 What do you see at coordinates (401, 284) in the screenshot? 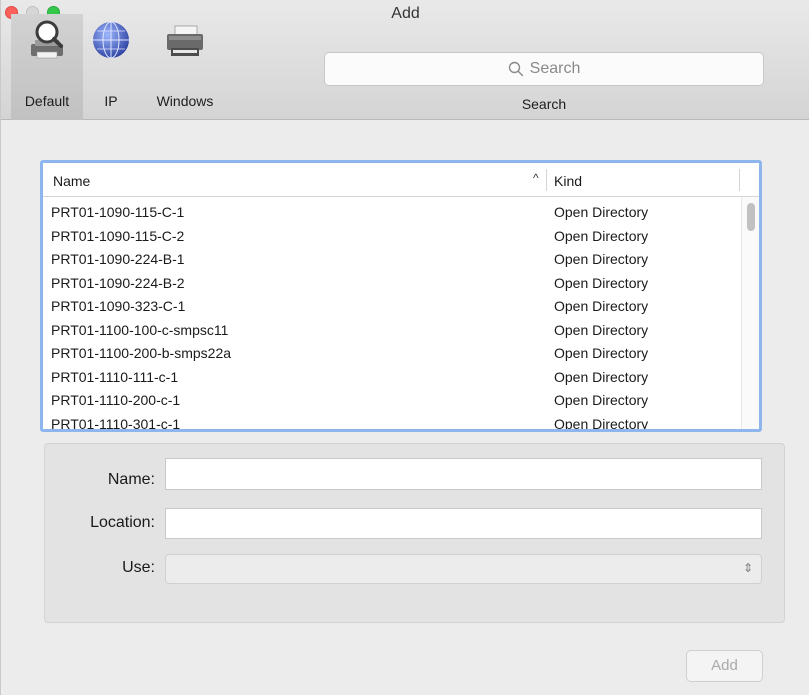
I see `table-row: PRT01-1090-224-B-2 Open Directory` at bounding box center [401, 284].